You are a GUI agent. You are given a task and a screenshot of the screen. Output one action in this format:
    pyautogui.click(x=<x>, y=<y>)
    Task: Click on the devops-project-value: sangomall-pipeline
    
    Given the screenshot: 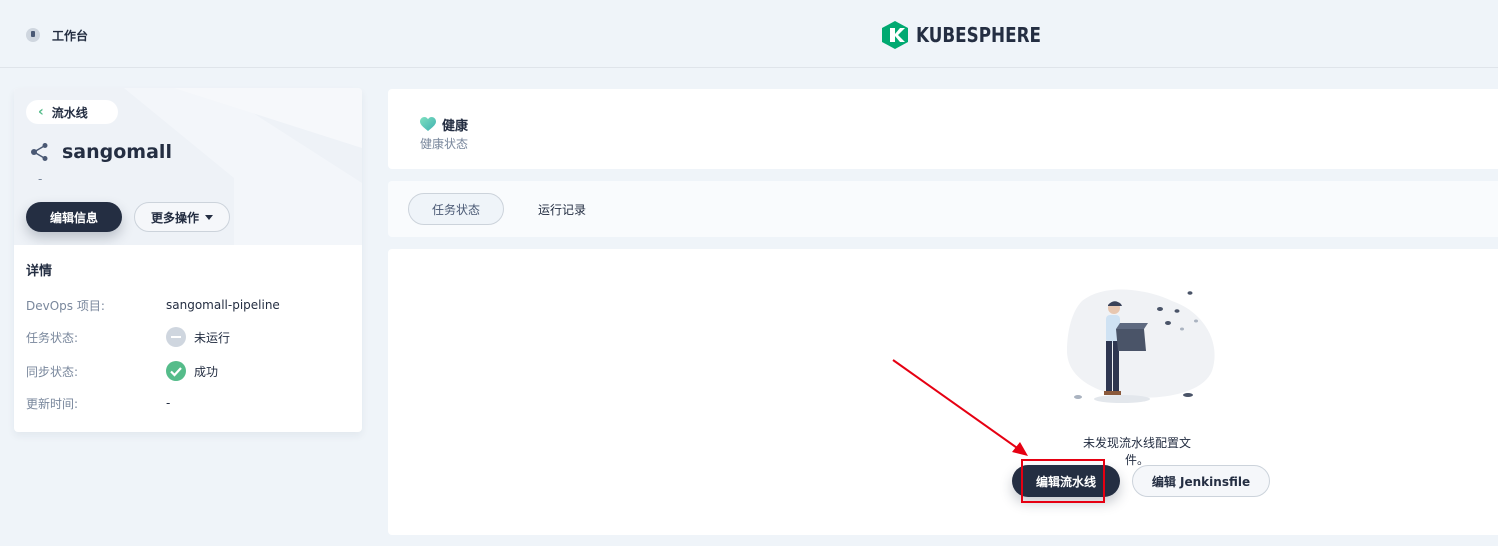 What is the action you would take?
    pyautogui.click(x=223, y=305)
    